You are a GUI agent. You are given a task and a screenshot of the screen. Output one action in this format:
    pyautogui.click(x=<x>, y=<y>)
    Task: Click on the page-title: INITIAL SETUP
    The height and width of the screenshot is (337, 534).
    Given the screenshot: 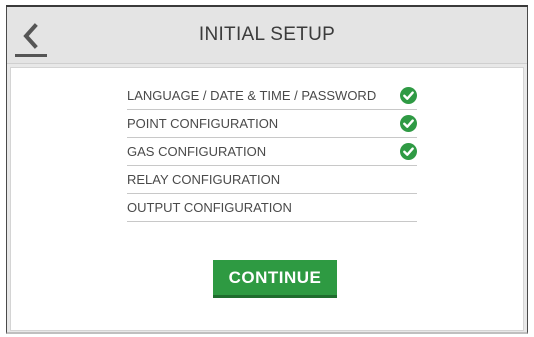 What is the action you would take?
    pyautogui.click(x=267, y=34)
    